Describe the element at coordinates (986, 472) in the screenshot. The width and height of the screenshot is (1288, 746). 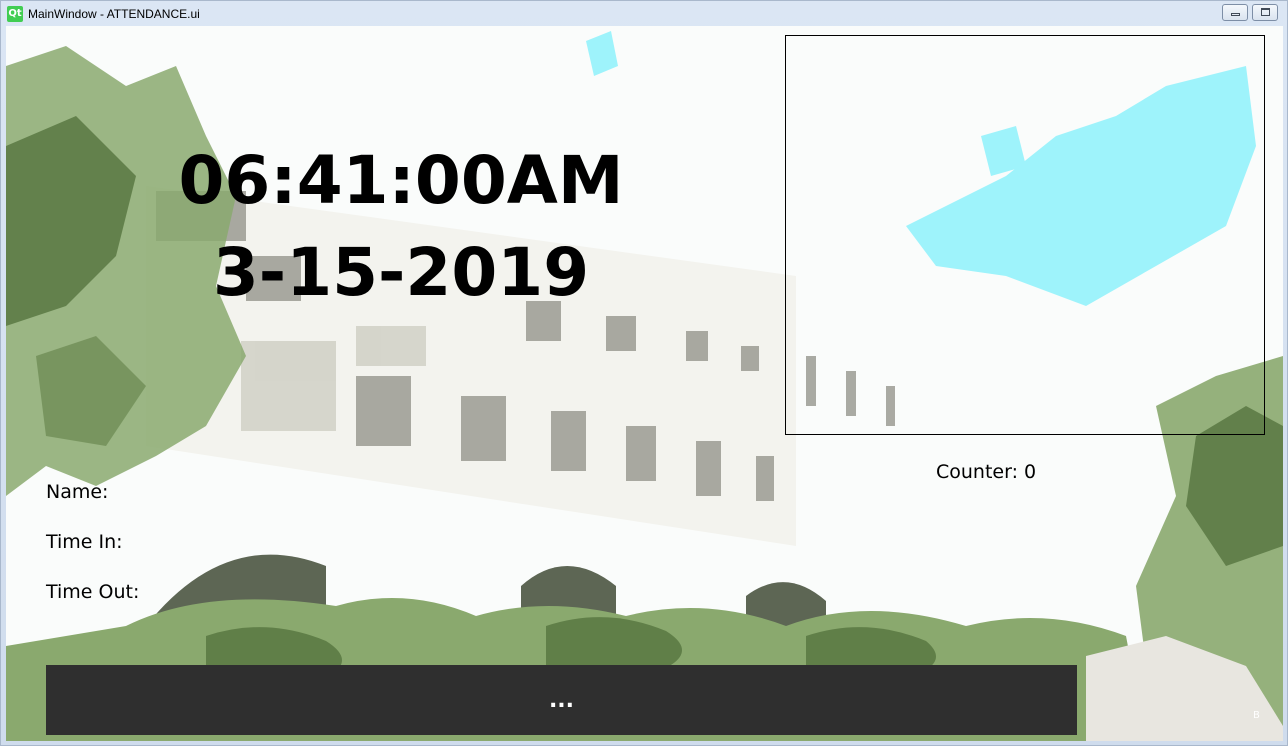
I see `counter-label: Counter: 0` at that location.